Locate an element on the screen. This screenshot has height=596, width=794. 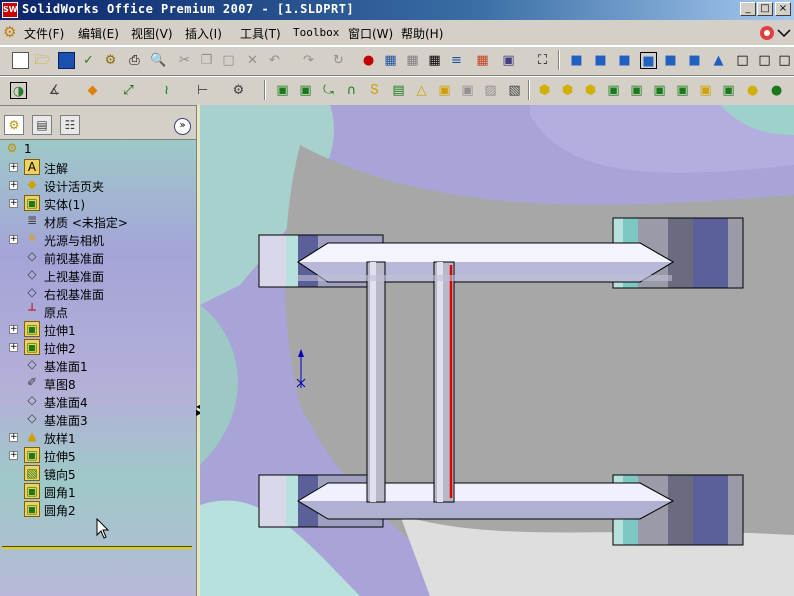
close-button: × is located at coordinates (783, 9).